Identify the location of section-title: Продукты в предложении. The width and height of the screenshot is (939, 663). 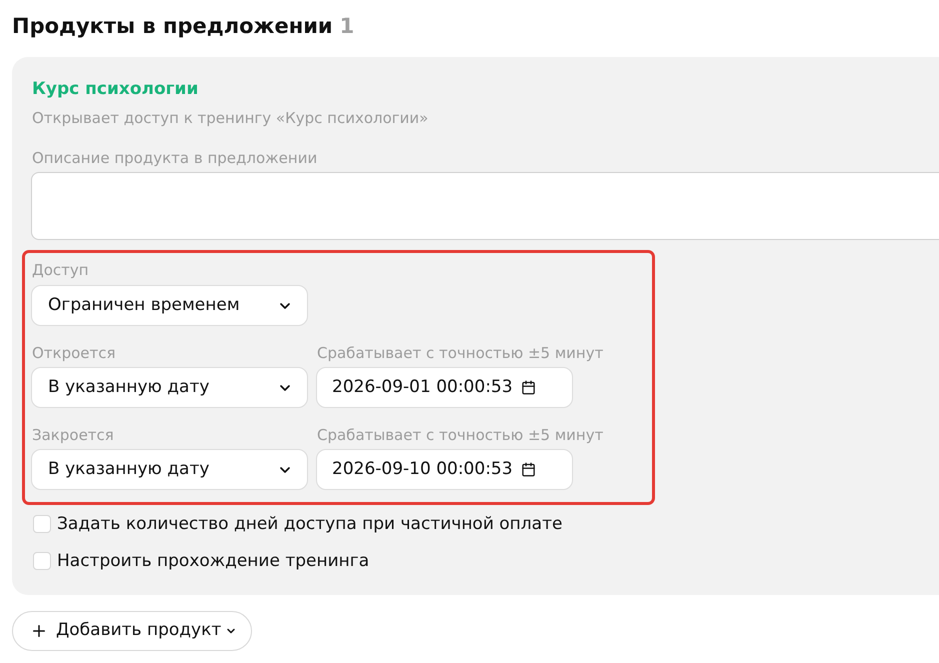
(172, 26).